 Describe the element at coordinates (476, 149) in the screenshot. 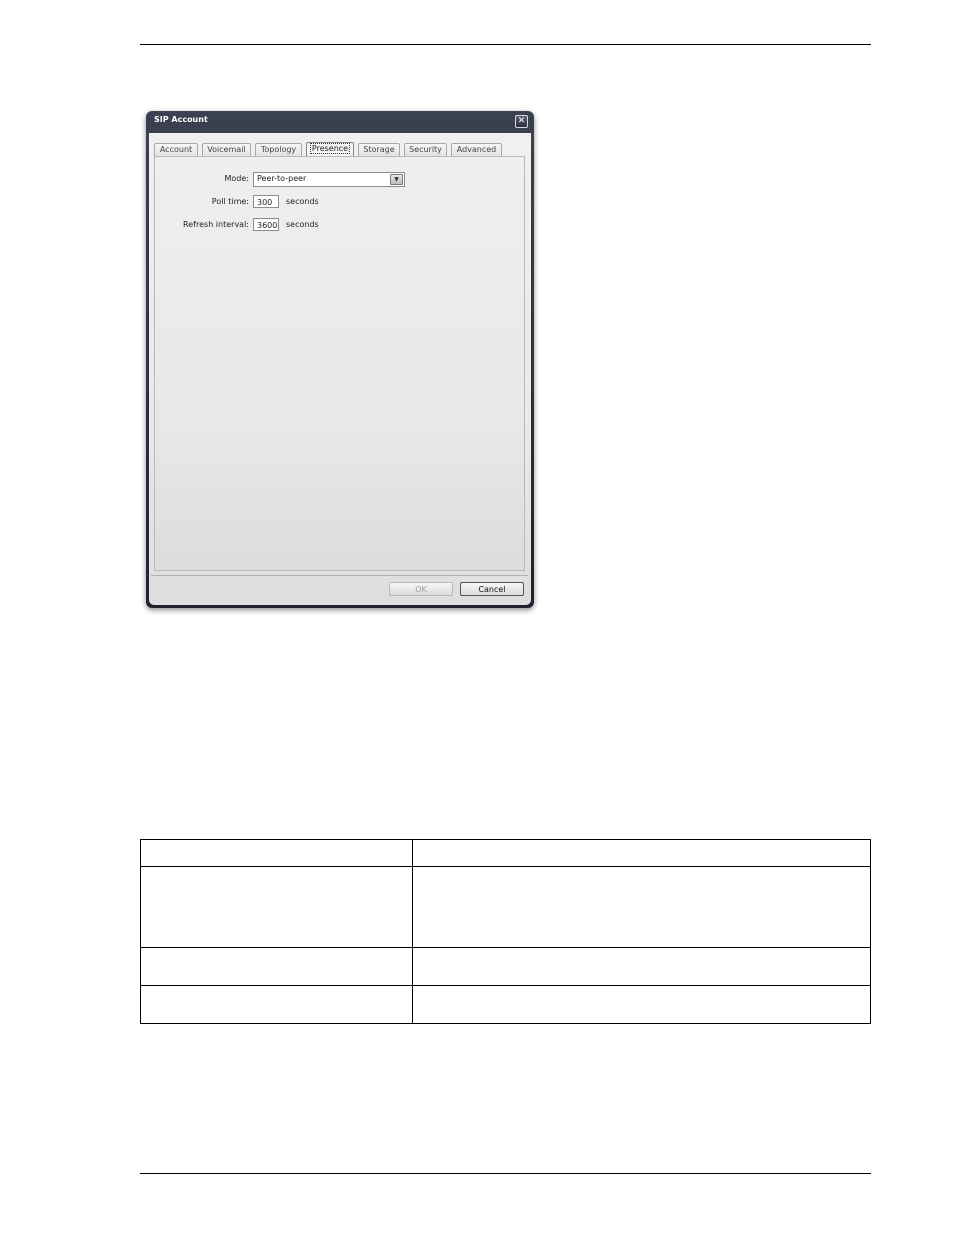

I see `tab-advanced: Advanced` at that location.